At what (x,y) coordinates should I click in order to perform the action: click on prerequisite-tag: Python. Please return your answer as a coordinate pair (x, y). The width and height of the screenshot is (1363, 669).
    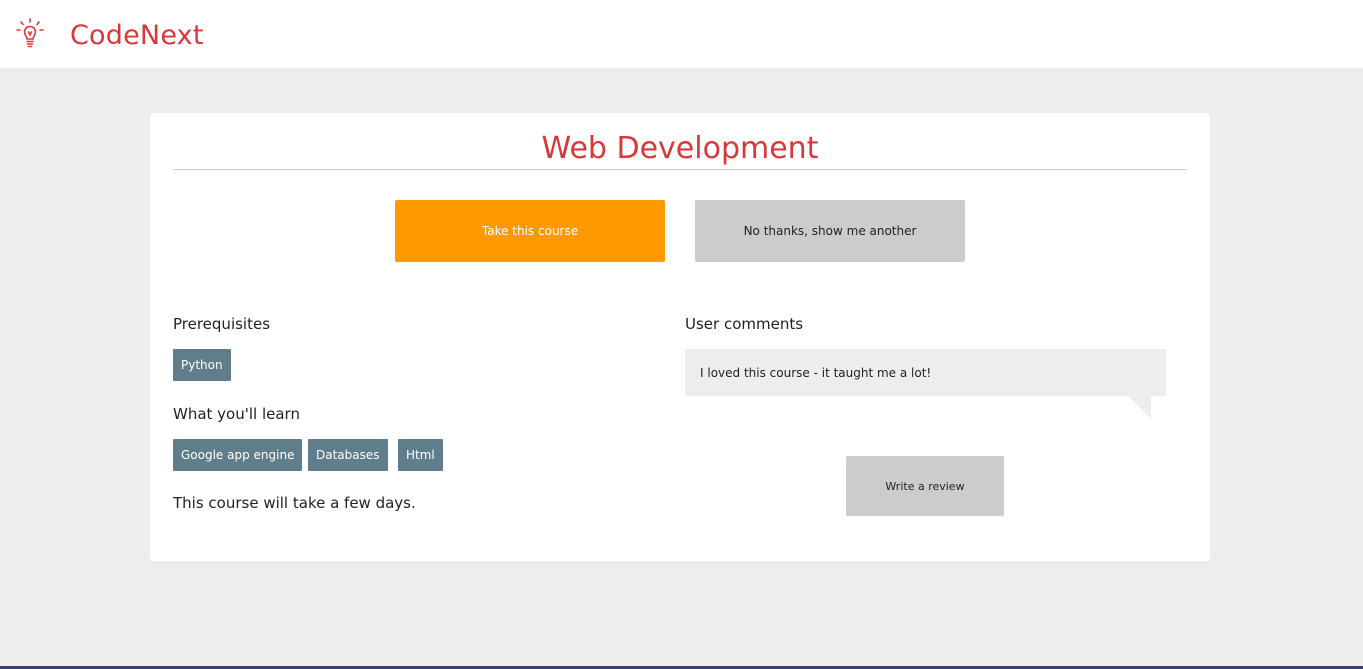
    Looking at the image, I should click on (202, 365).